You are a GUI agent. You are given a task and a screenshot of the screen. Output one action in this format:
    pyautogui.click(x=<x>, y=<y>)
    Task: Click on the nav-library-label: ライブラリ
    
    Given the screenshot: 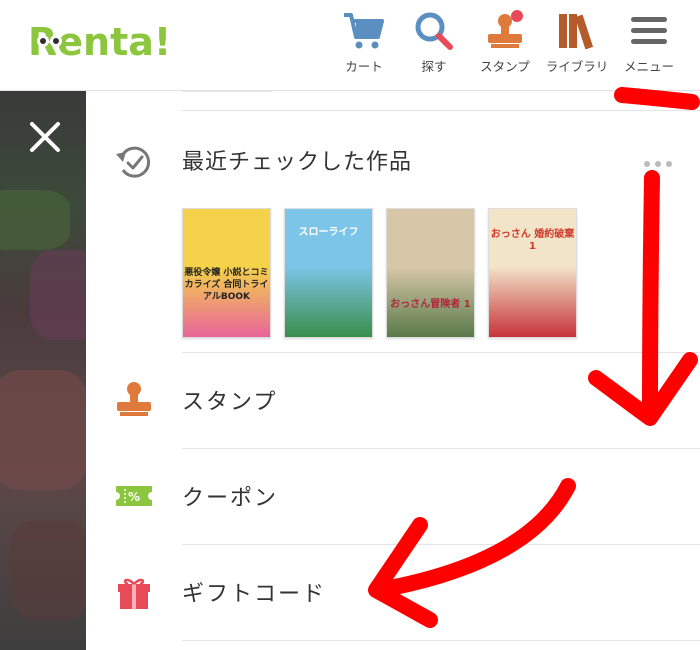 What is the action you would take?
    pyautogui.click(x=577, y=66)
    